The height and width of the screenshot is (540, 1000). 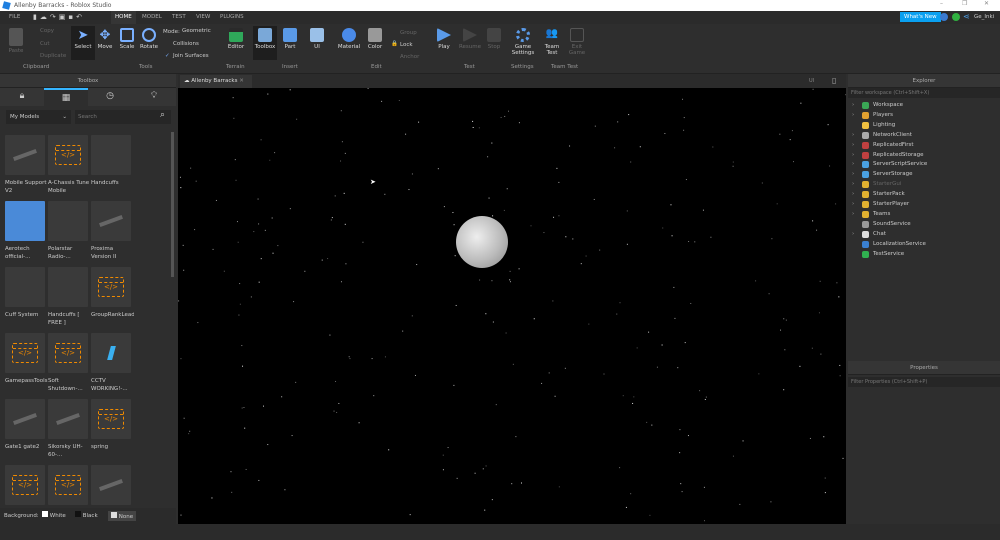 I want to click on toolbox-item: Handcuffs [ FREE ], so click(x=68, y=297).